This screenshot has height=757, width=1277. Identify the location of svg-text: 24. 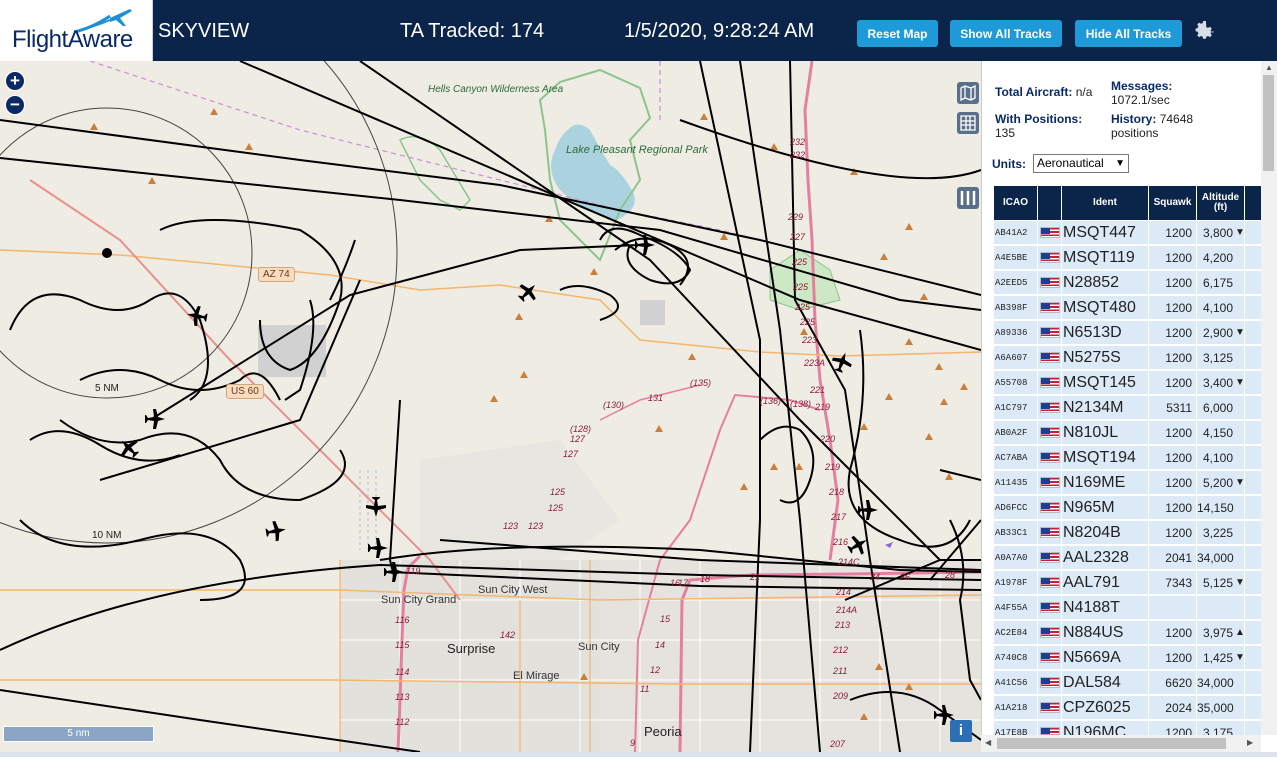
(874, 577).